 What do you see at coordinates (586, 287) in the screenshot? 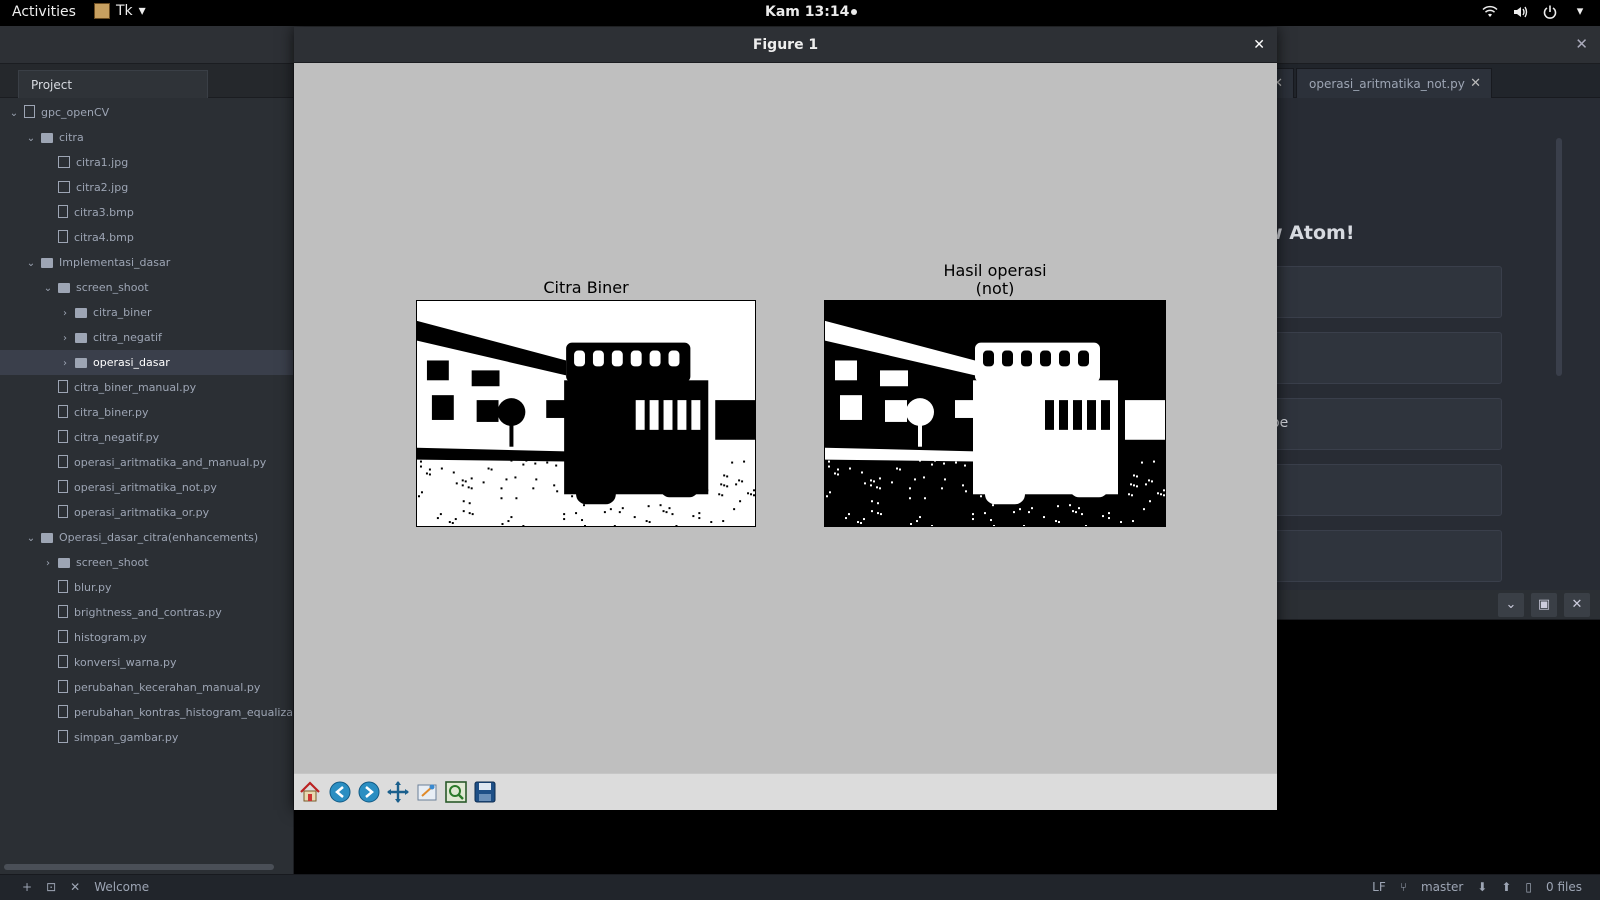
I see `subplot-title: Citra Biner` at bounding box center [586, 287].